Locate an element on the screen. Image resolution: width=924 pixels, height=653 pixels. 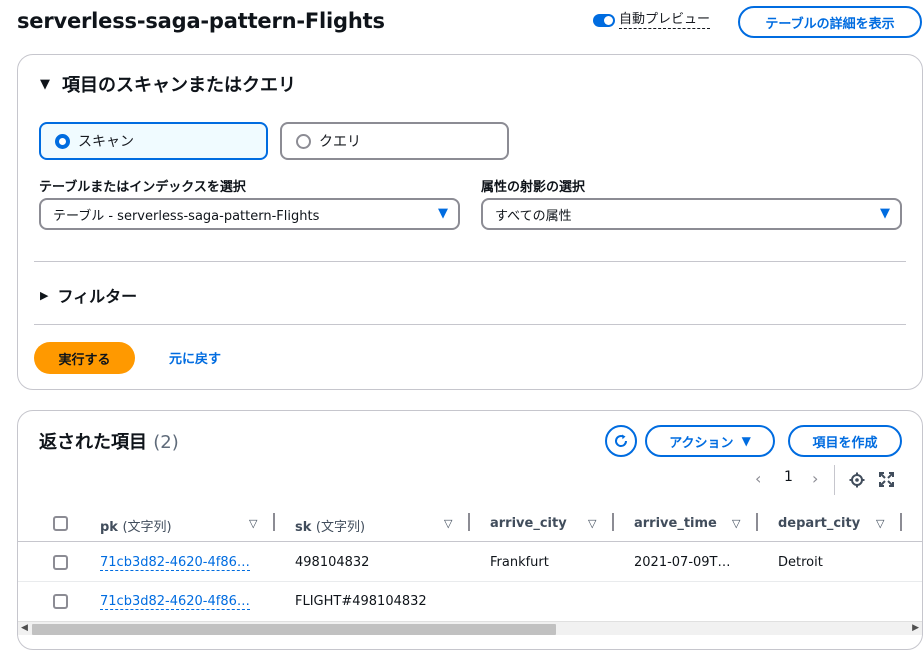
depart-city-cell: Detroit is located at coordinates (800, 562).